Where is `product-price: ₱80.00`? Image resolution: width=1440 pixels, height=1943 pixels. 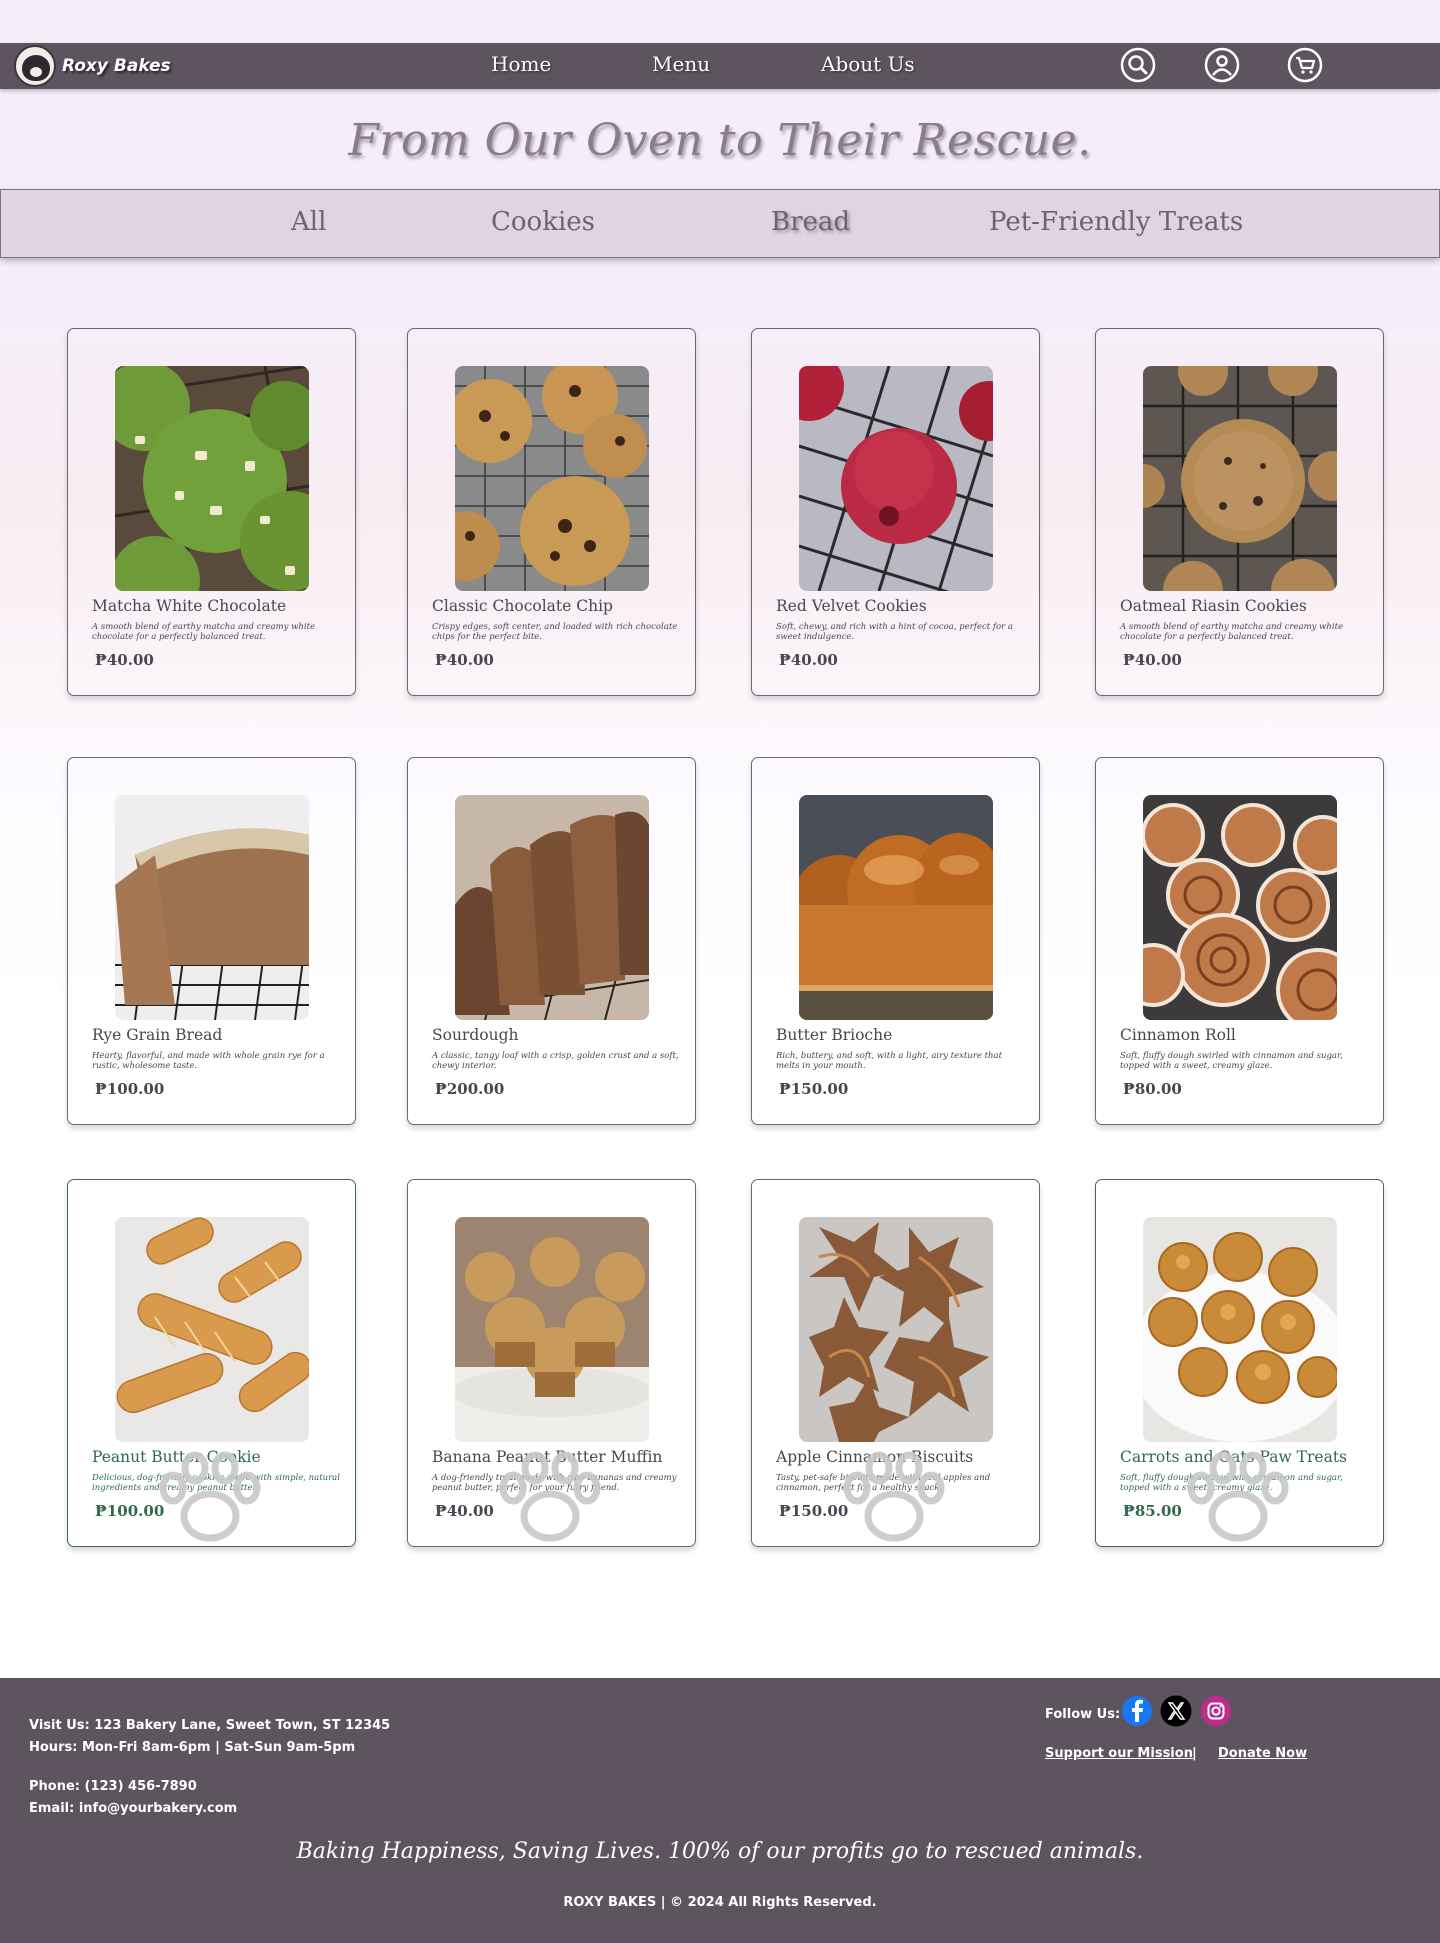 product-price: ₱80.00 is located at coordinates (1152, 1089).